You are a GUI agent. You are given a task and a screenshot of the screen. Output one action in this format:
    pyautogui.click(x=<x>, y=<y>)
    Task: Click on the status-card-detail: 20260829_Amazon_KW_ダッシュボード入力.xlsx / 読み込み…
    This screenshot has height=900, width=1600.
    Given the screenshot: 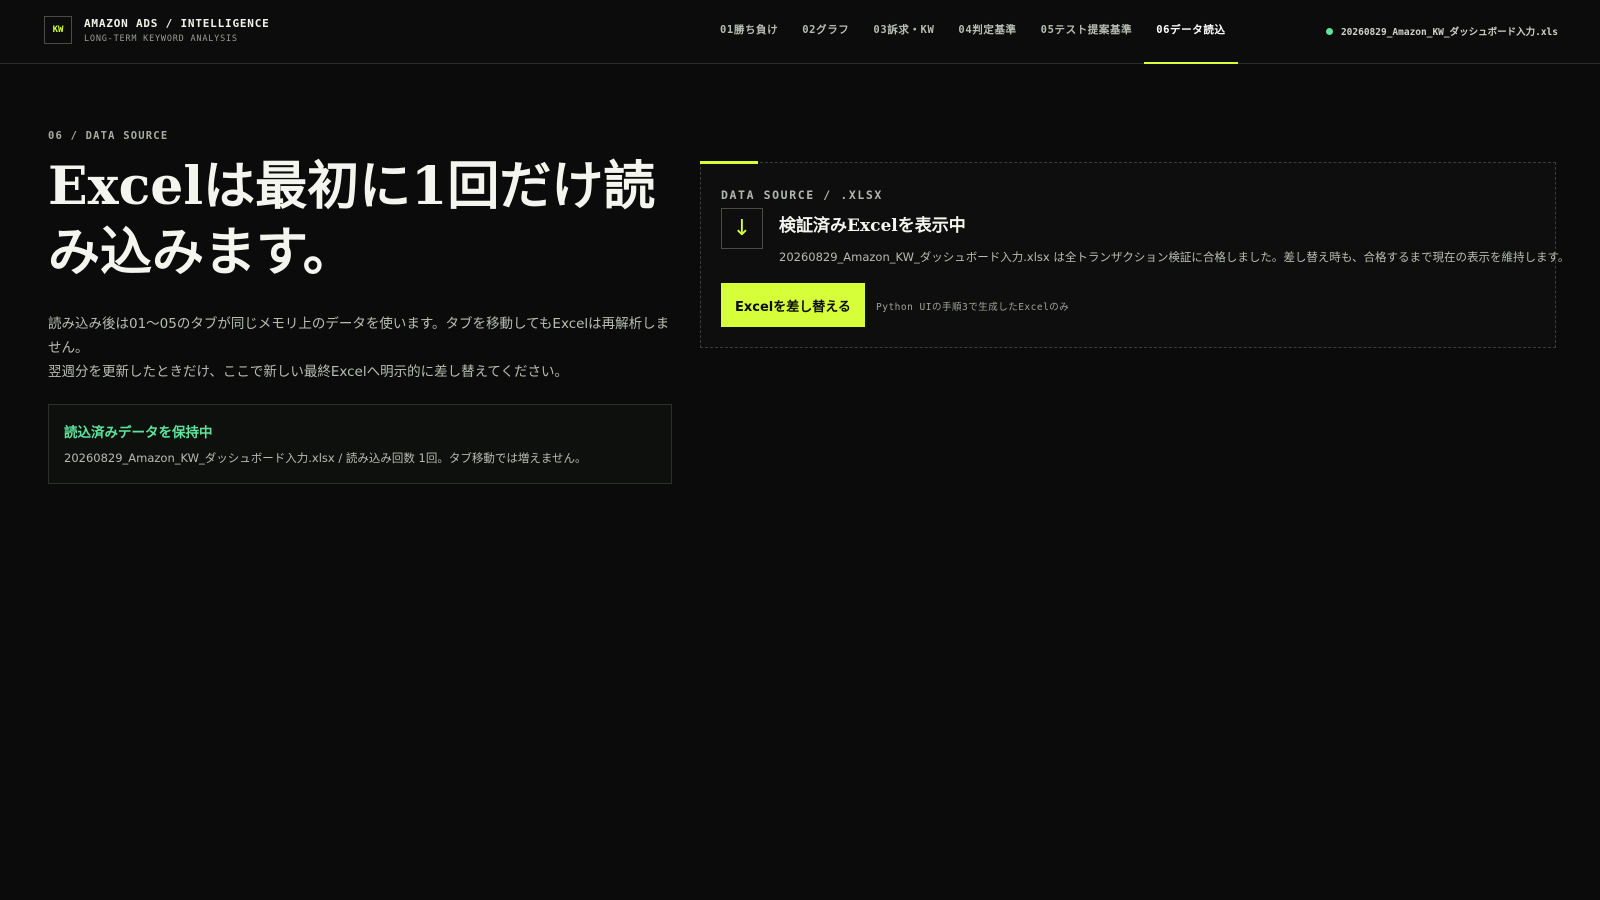 What is the action you would take?
    pyautogui.click(x=325, y=458)
    